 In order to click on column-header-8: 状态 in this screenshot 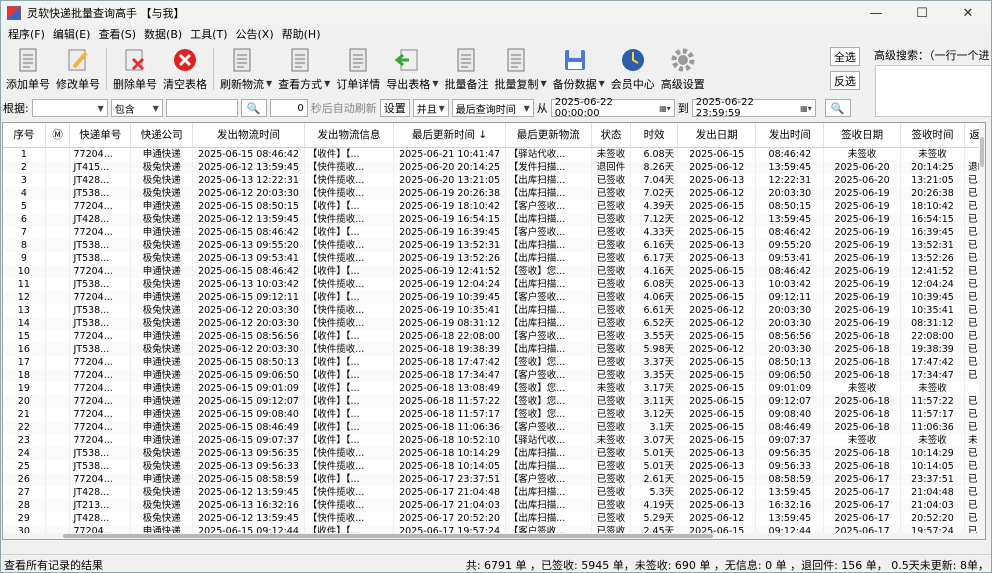, I will do `click(611, 135)`.